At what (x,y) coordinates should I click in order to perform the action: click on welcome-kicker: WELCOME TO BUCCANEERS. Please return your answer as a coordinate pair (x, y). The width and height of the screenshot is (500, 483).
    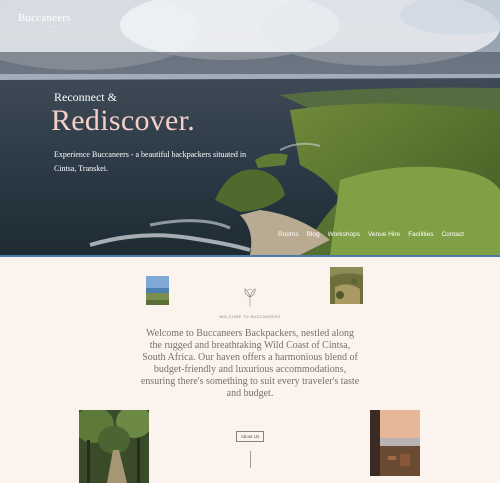
    Looking at the image, I should click on (250, 317).